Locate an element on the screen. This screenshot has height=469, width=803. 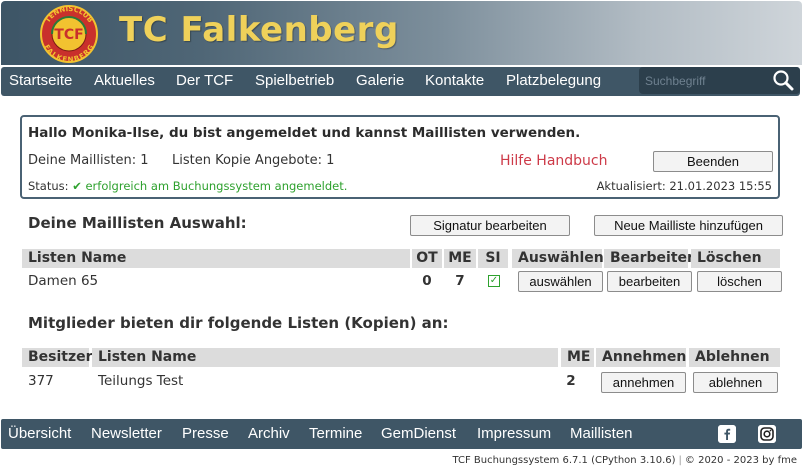
nav-item-kontakte: Kontakte is located at coordinates (454, 80).